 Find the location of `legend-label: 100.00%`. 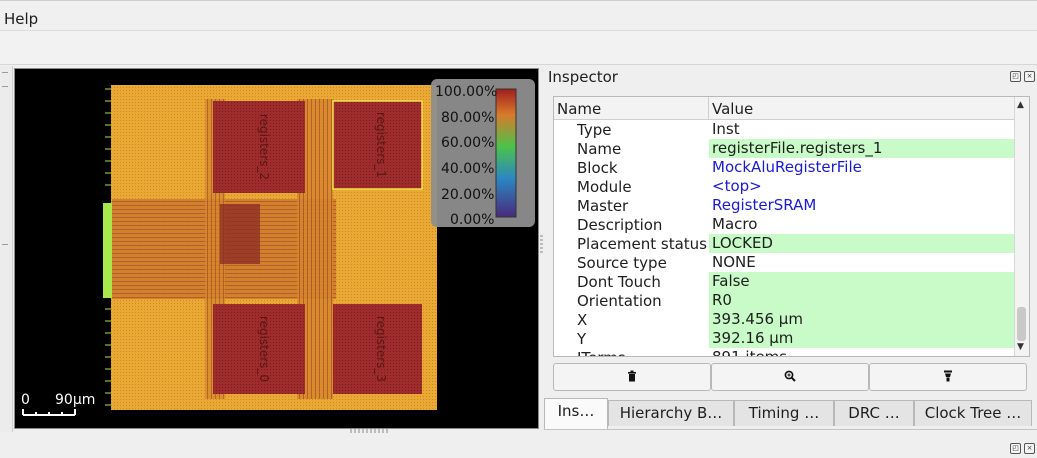

legend-label: 100.00% is located at coordinates (466, 92).